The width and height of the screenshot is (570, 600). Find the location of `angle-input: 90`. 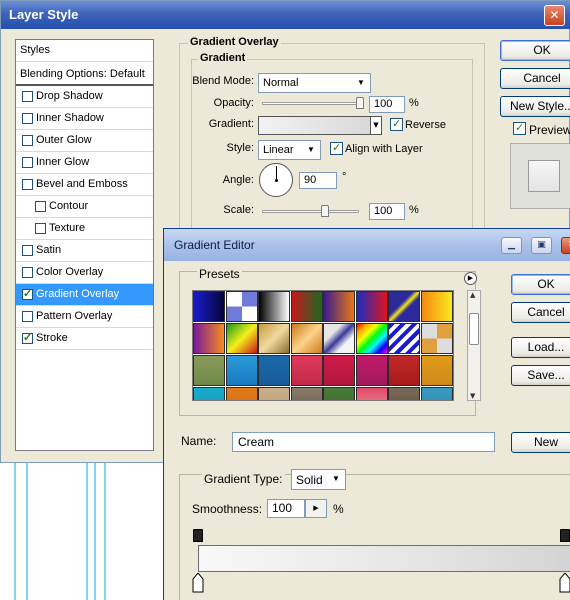

angle-input: 90 is located at coordinates (318, 180).